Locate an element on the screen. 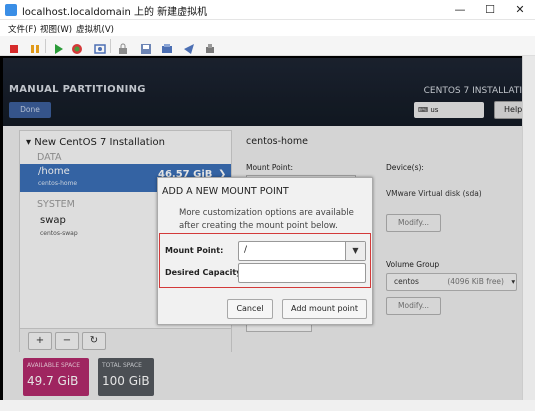 This screenshot has width=535, height=411. refresh-icon is located at coordinates (77, 47).